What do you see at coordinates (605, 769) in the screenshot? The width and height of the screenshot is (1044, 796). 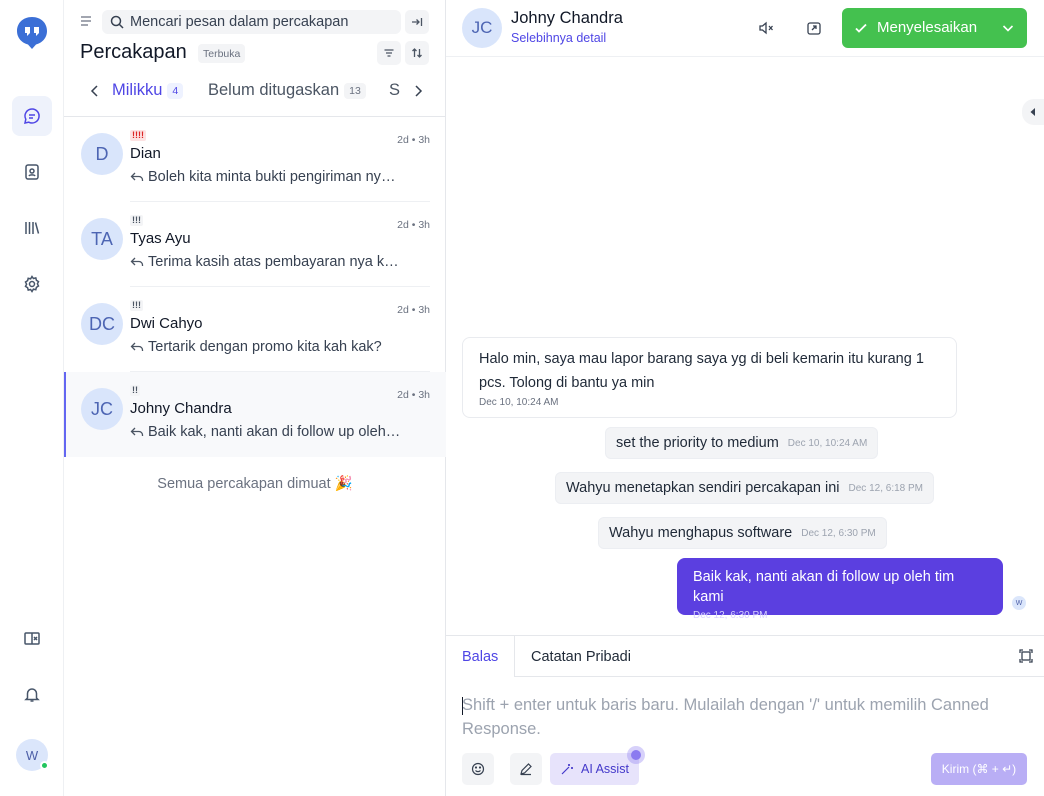 I see `ai-assist-label: AI Assist` at bounding box center [605, 769].